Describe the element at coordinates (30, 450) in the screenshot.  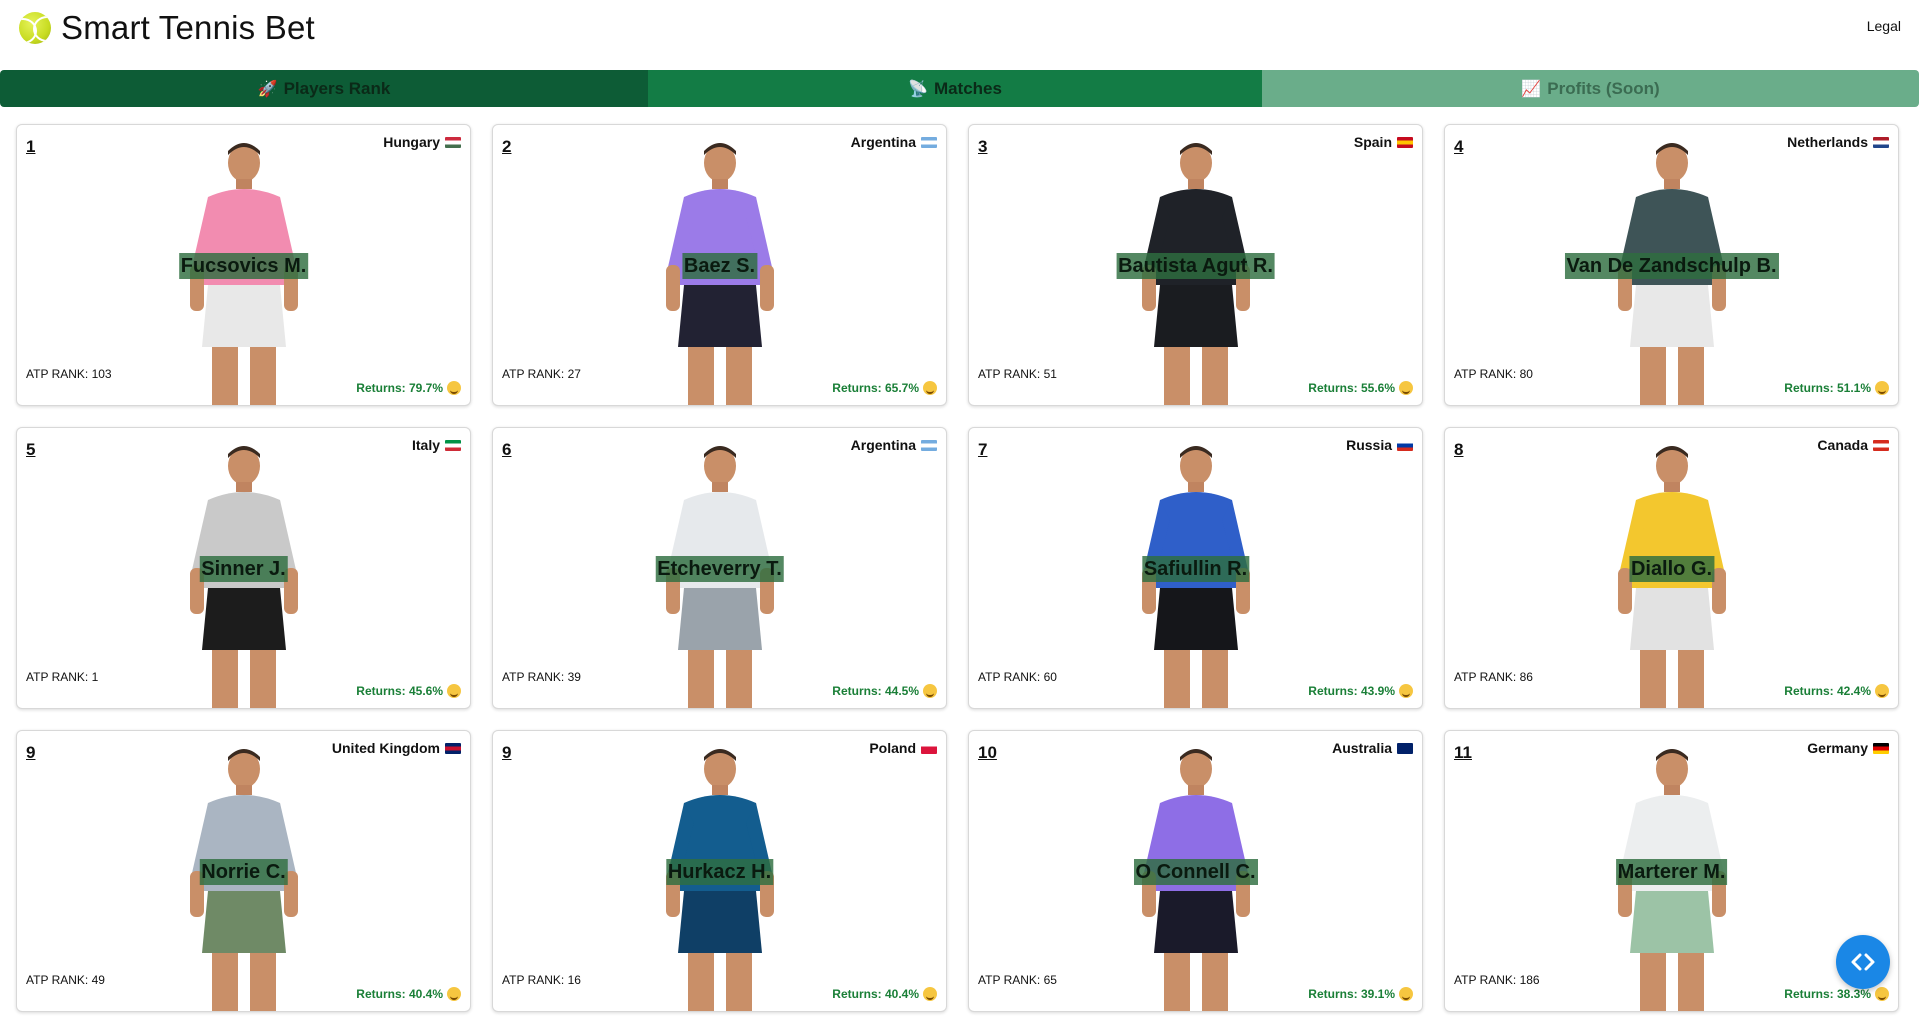
I see `player-rank: 5` at that location.